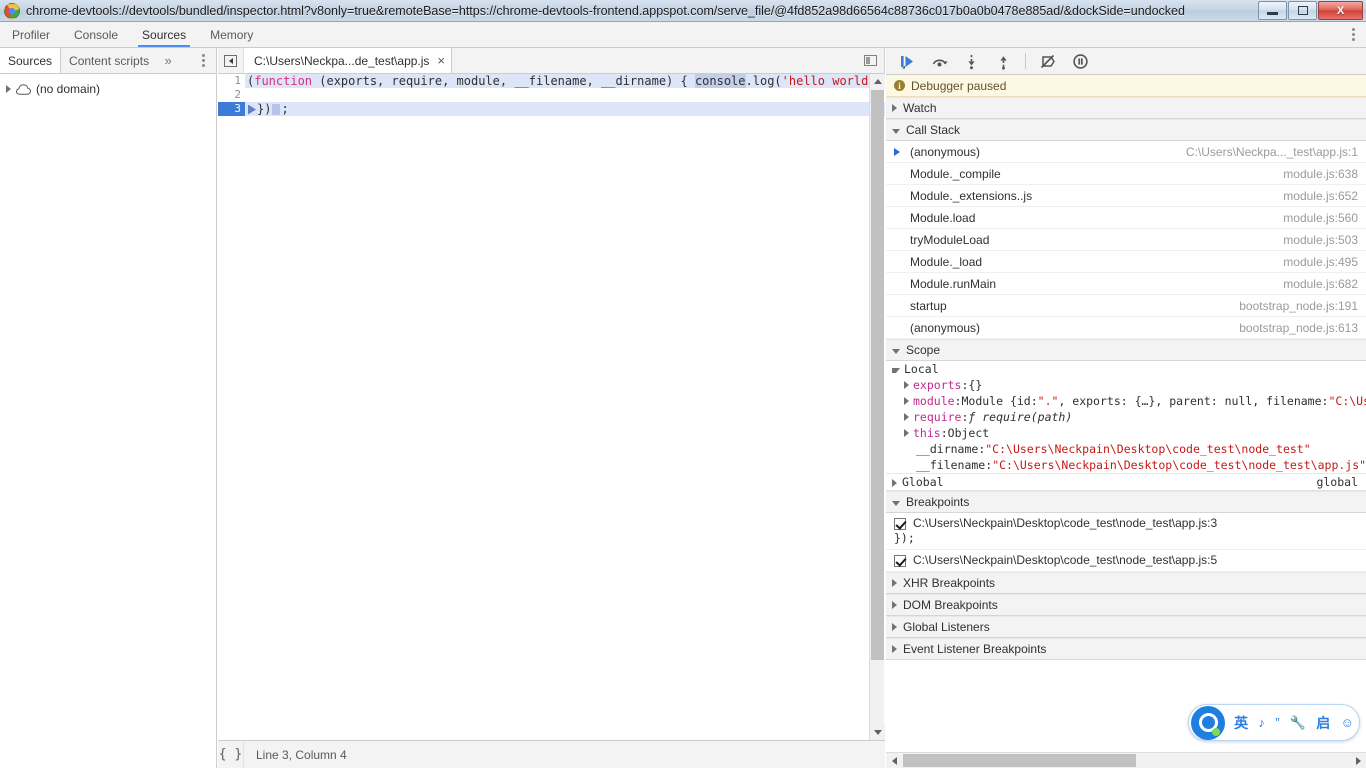 The width and height of the screenshot is (1366, 768). I want to click on call-stack-row: Module._load module.js:495, so click(1126, 262).